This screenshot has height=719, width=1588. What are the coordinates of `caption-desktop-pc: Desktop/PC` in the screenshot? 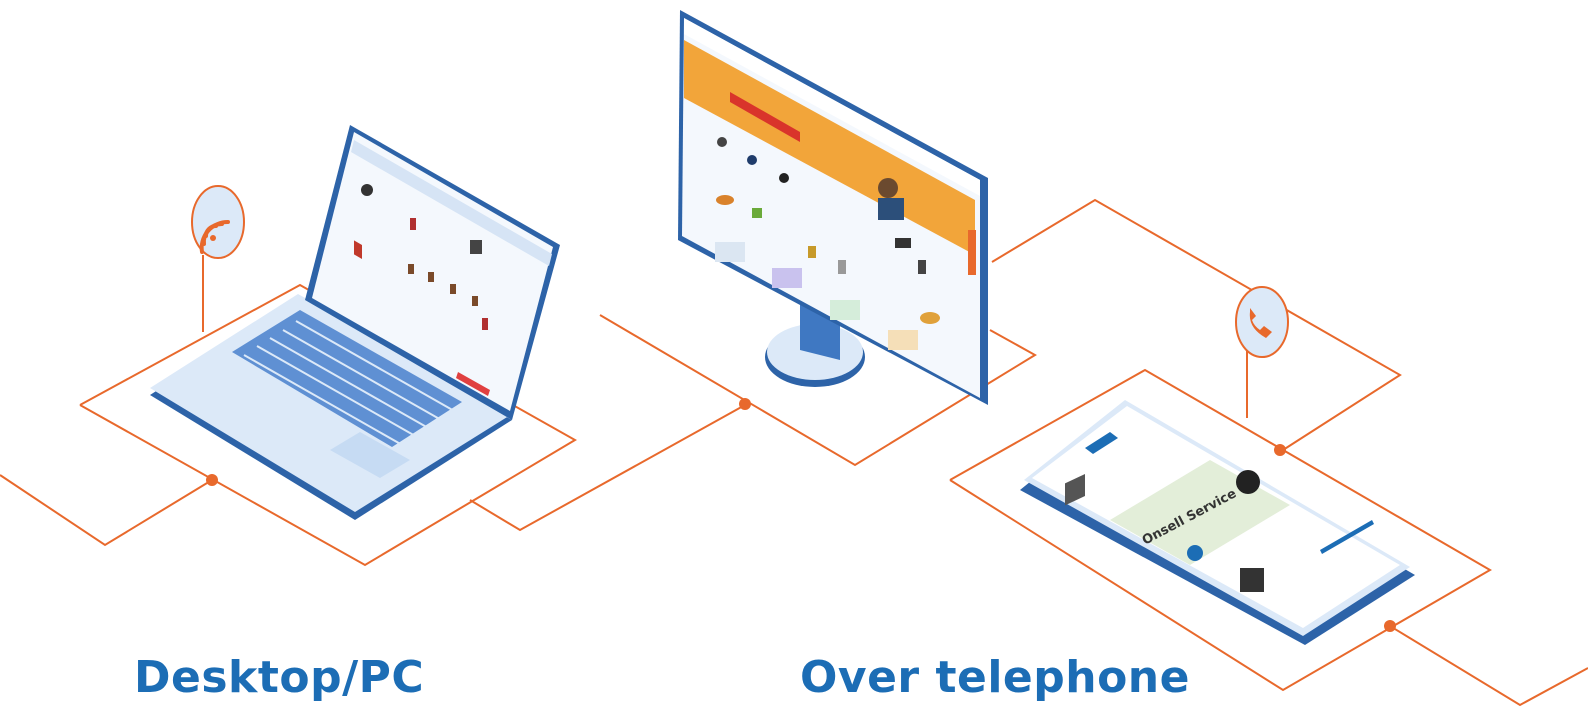 It's located at (279, 677).